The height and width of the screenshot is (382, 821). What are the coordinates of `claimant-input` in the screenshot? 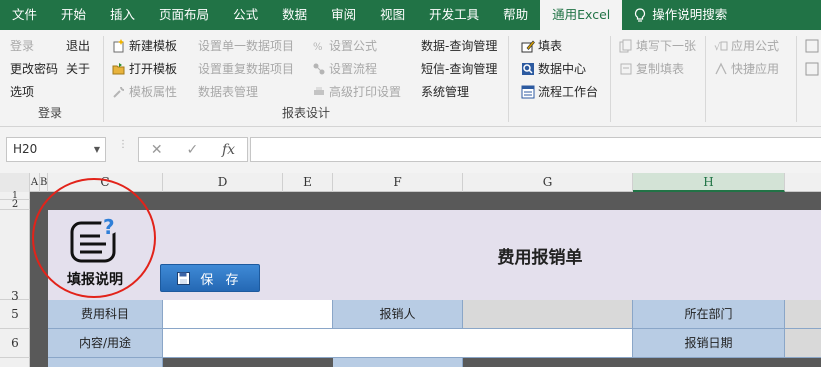 It's located at (548, 314).